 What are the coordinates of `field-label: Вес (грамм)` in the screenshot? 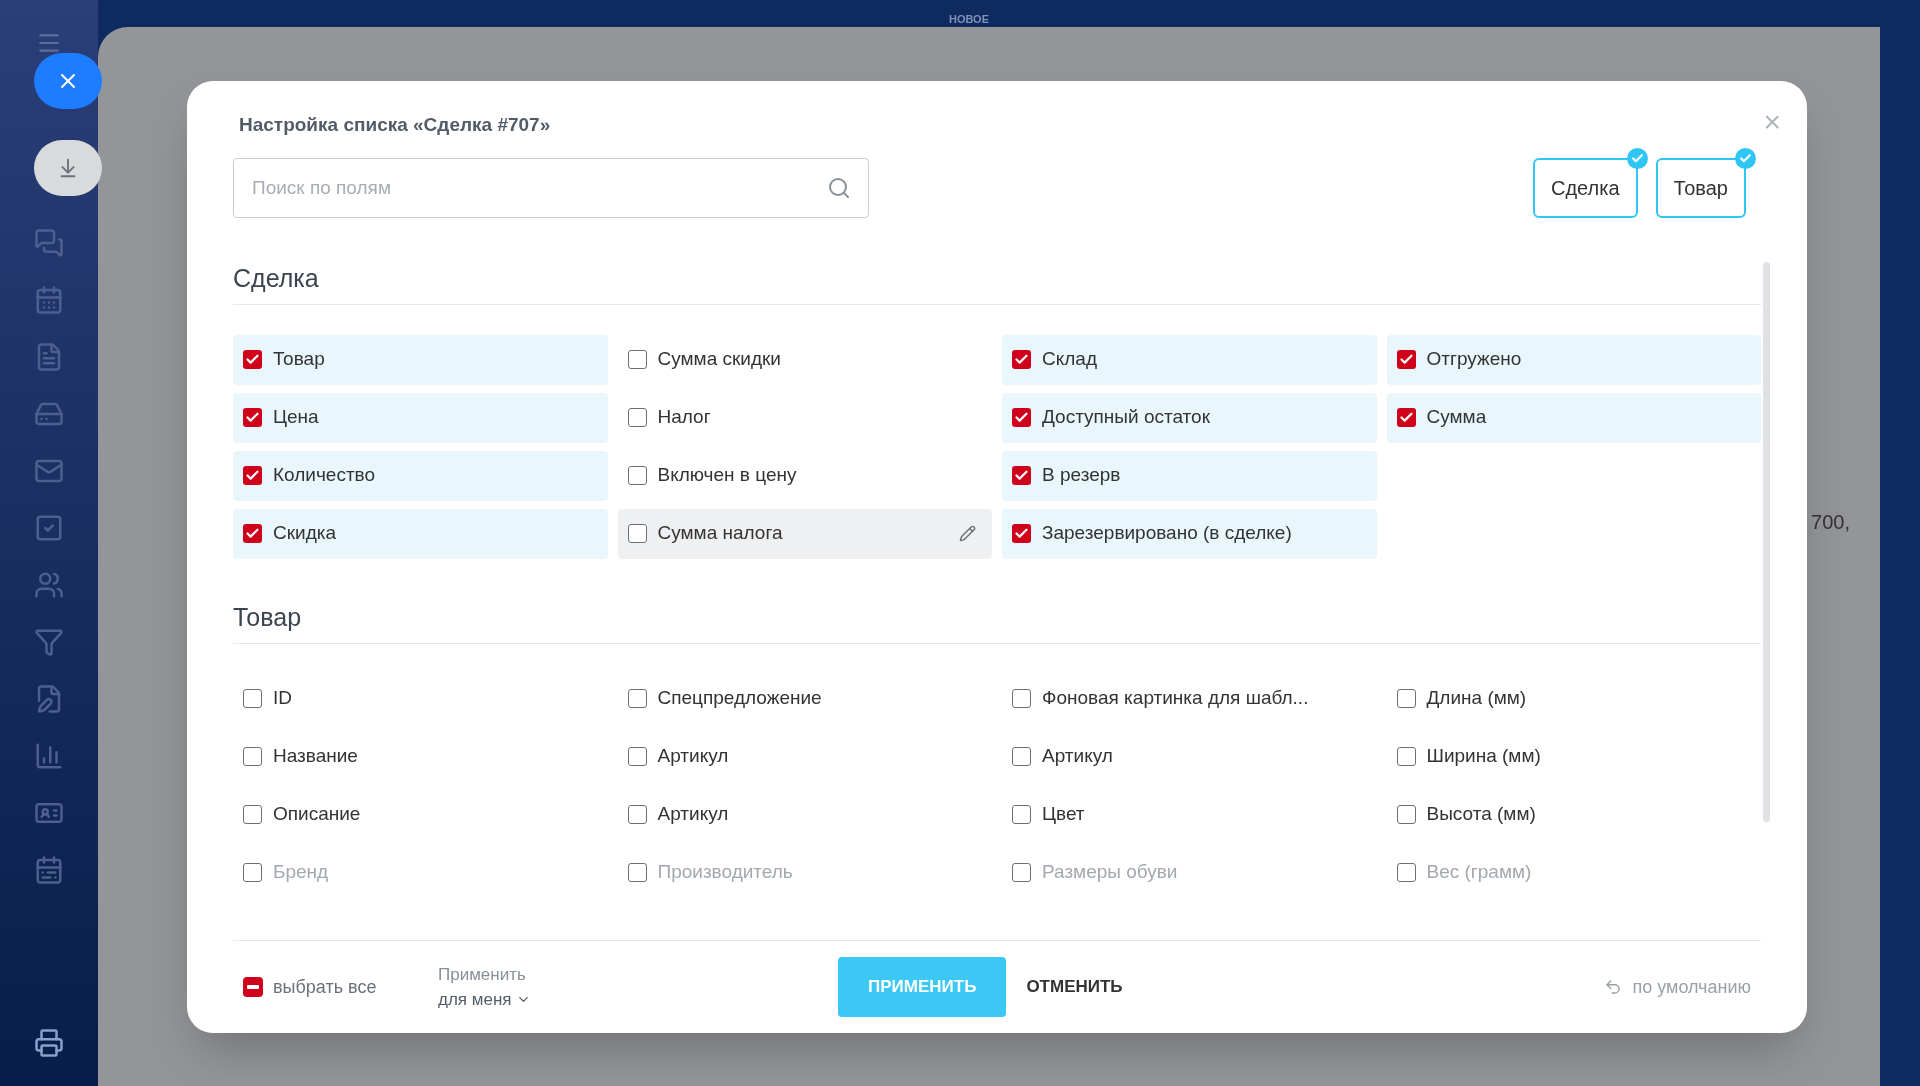 It's located at (1479, 872).